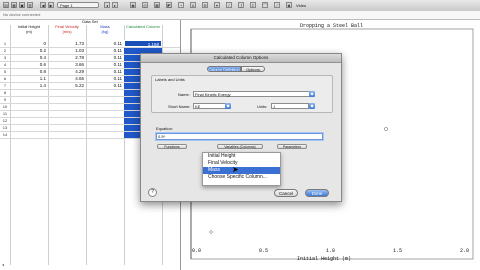  Describe the element at coordinates (29, 85) in the screenshot. I see `cell-initial-height: 1.4` at that location.